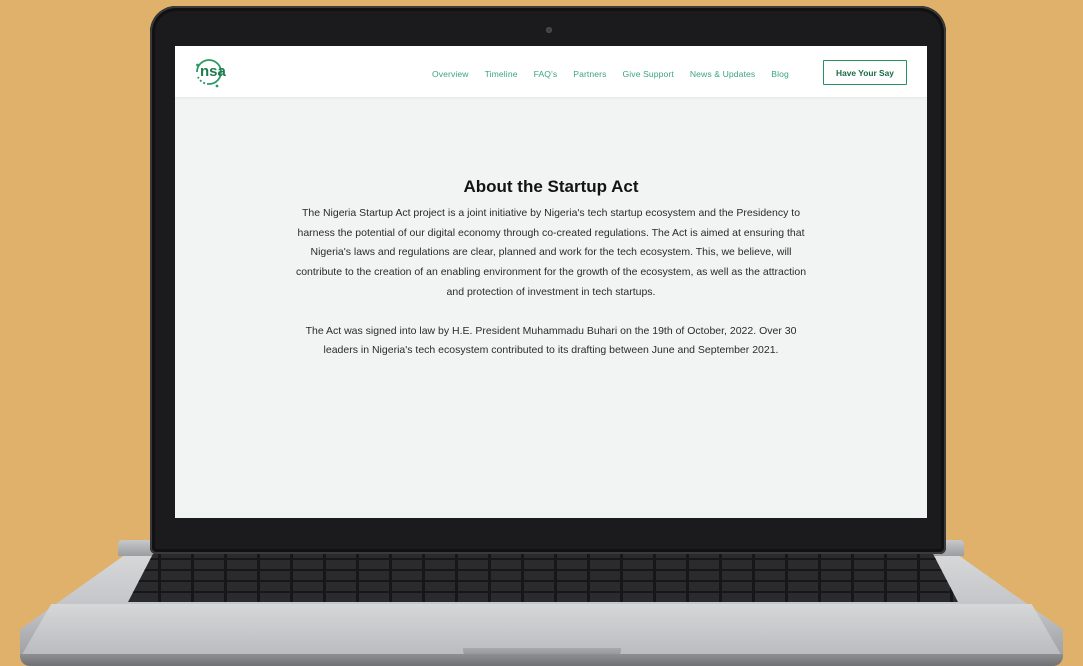  What do you see at coordinates (865, 72) in the screenshot?
I see `have-your-say-button: Have Your Say` at bounding box center [865, 72].